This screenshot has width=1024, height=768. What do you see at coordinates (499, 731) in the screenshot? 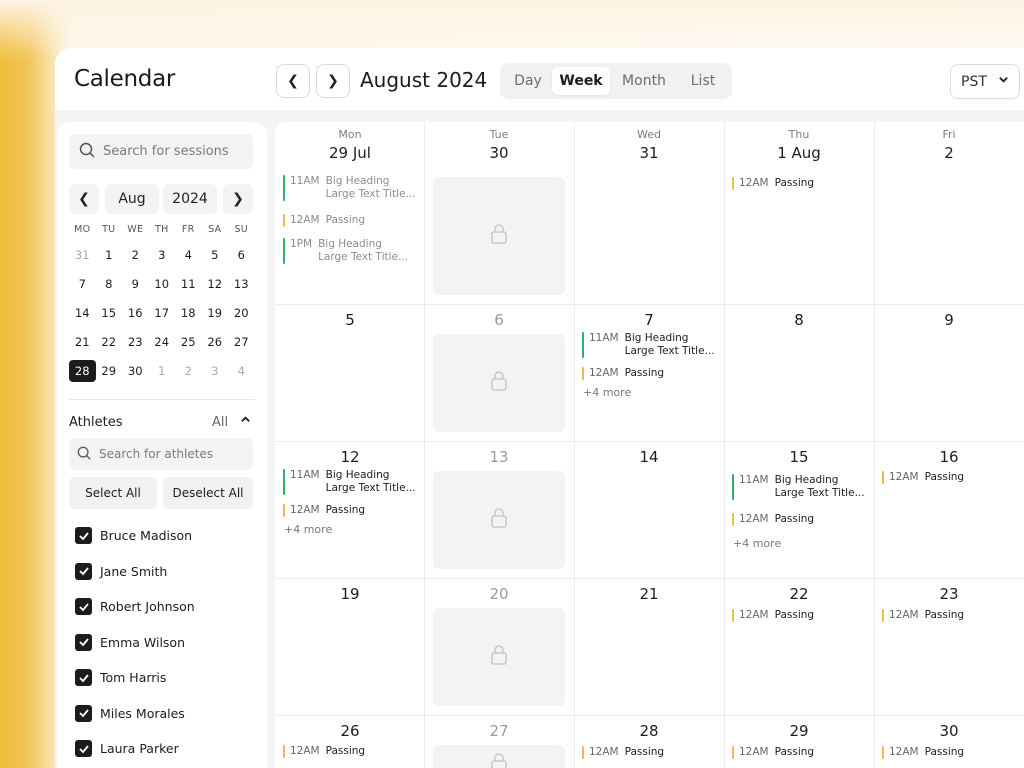
I see `day-date: 27` at bounding box center [499, 731].